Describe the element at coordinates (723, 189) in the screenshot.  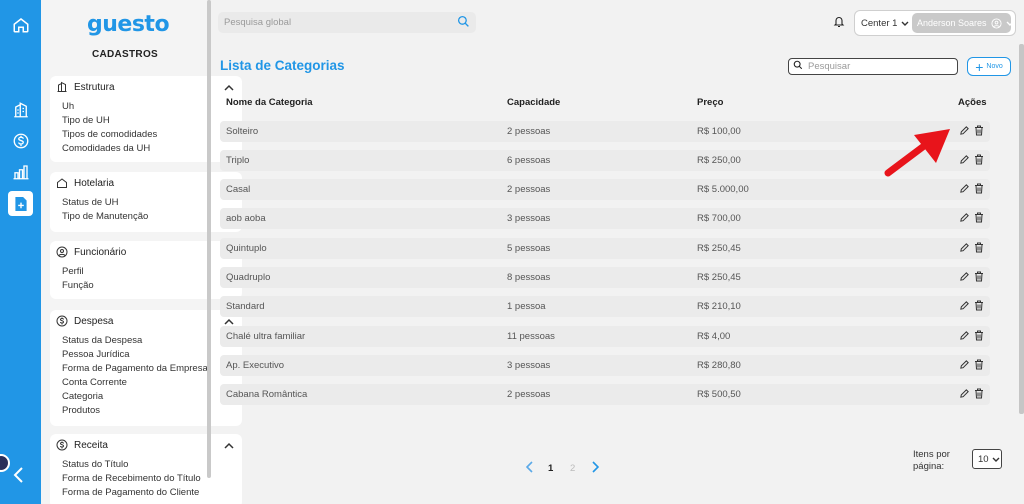
I see `category-price: R$ 5.000,00` at that location.